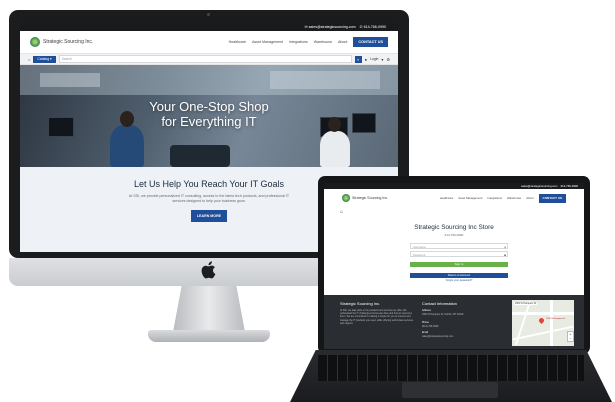 This screenshot has height=402, width=615. Describe the element at coordinates (539, 186) in the screenshot. I see `laptop-email-link: sales@strategicsourcing.com` at that location.